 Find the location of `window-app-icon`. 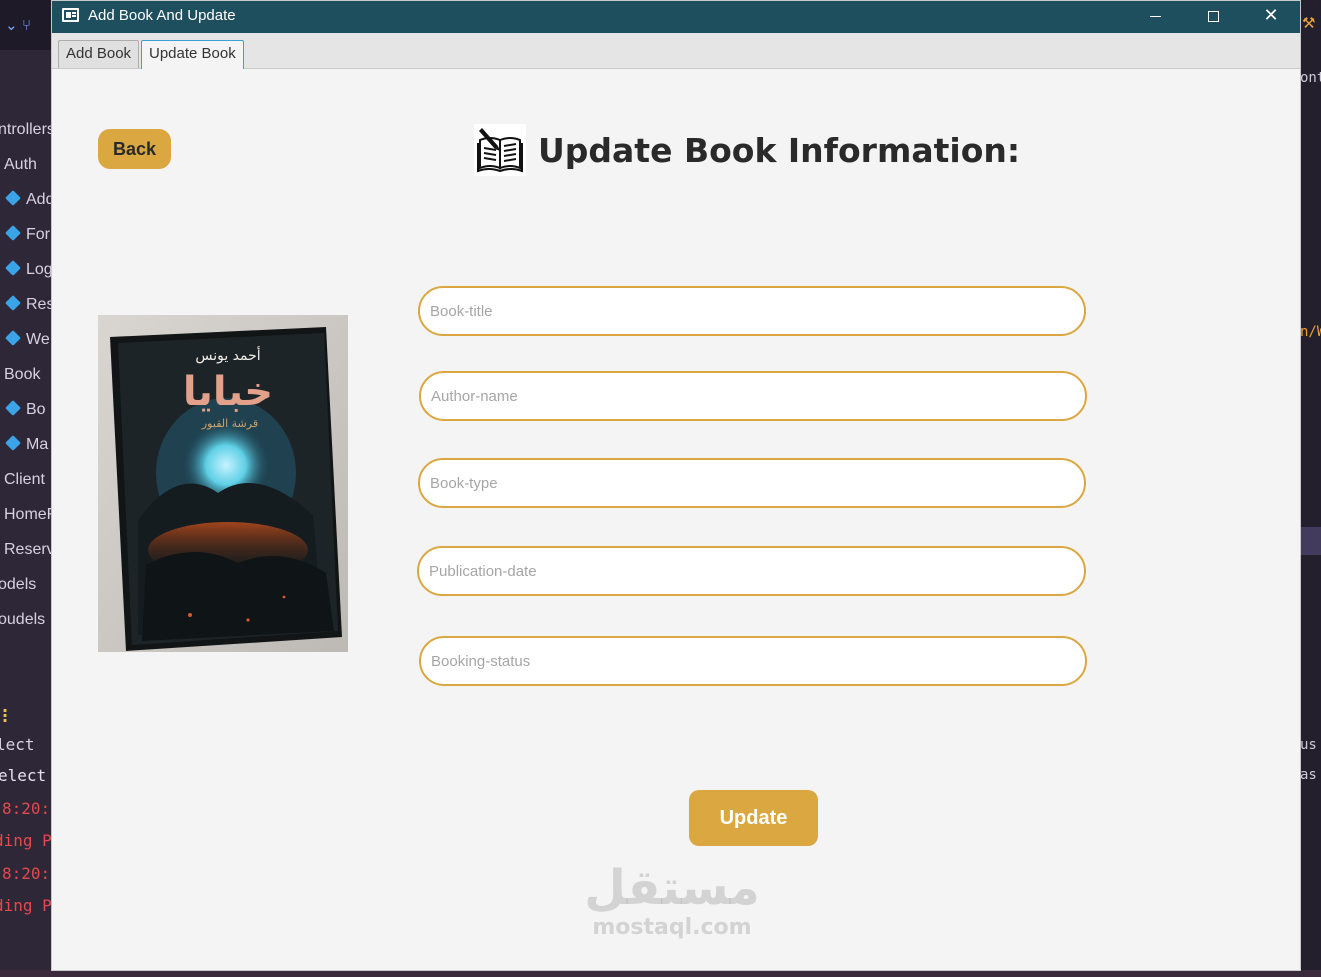

window-app-icon is located at coordinates (70, 15).